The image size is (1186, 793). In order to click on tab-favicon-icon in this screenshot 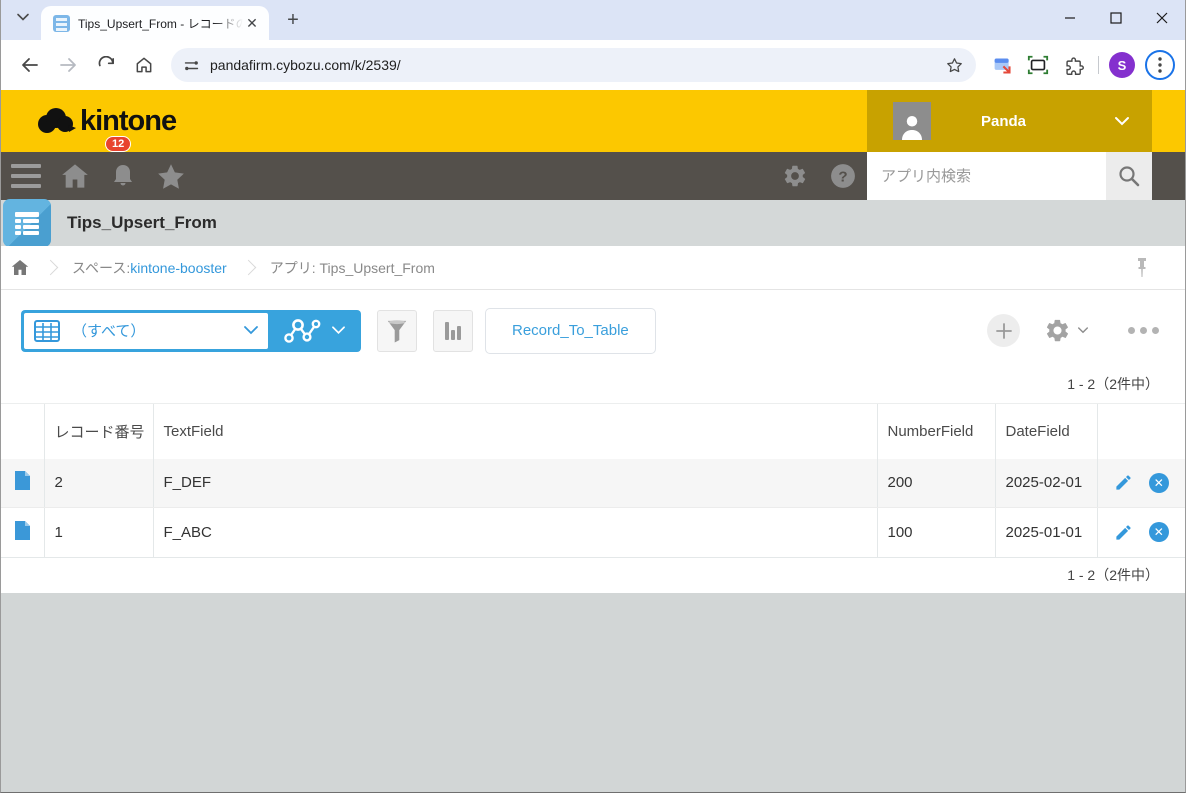, I will do `click(61, 23)`.